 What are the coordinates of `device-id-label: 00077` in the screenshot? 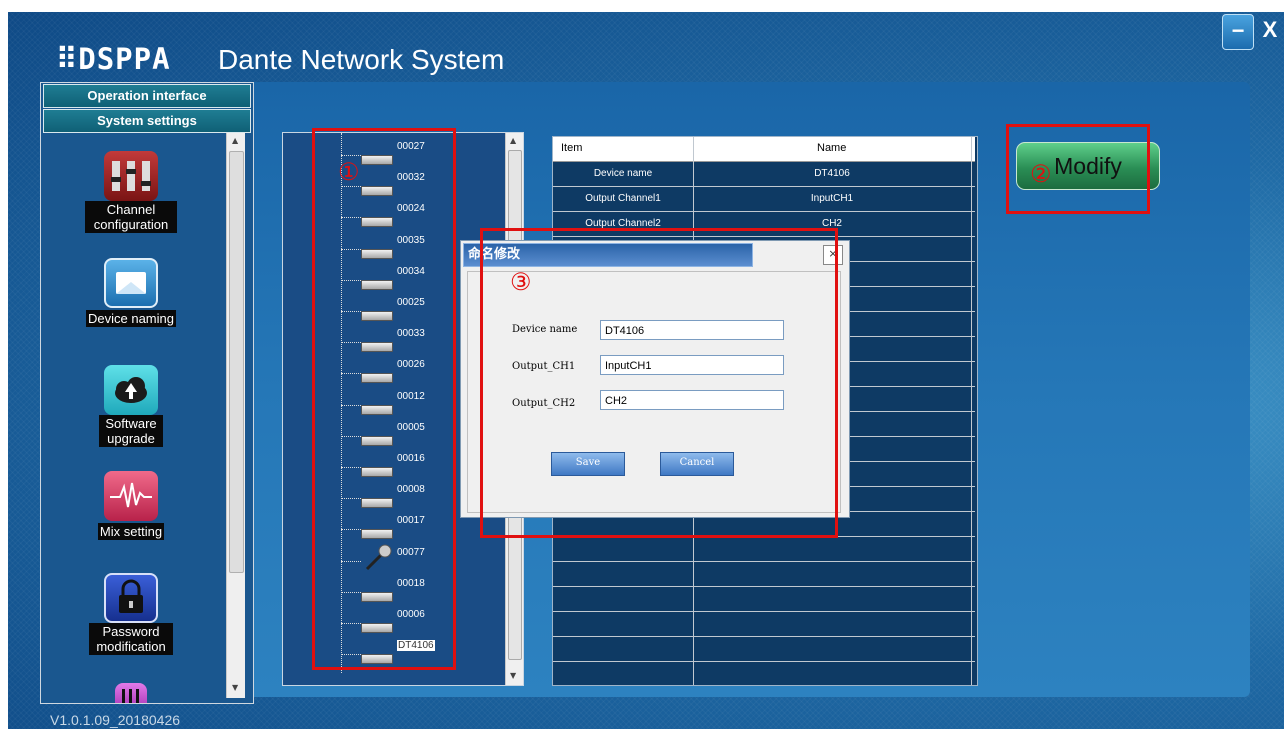 It's located at (411, 552).